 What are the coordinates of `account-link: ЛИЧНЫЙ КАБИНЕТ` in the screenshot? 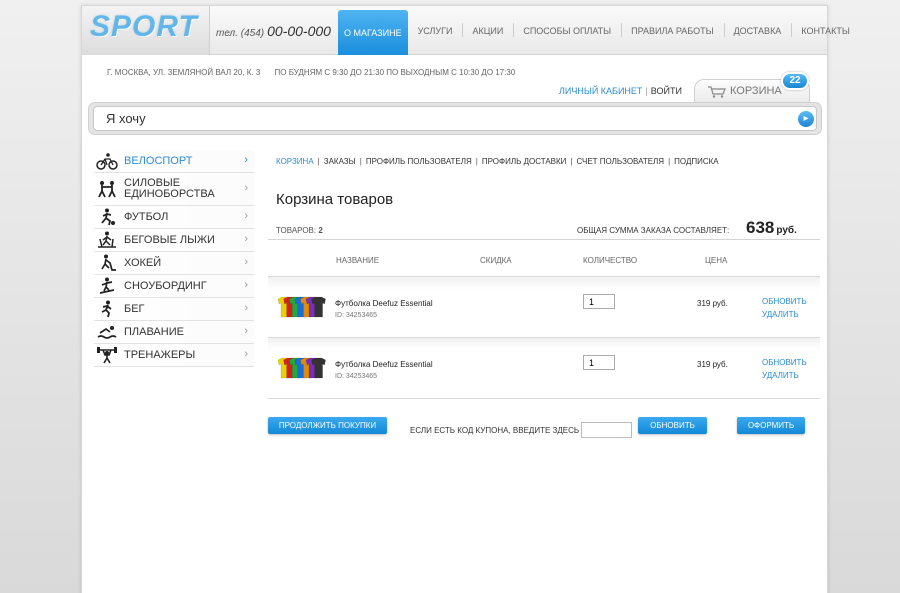 It's located at (600, 91).